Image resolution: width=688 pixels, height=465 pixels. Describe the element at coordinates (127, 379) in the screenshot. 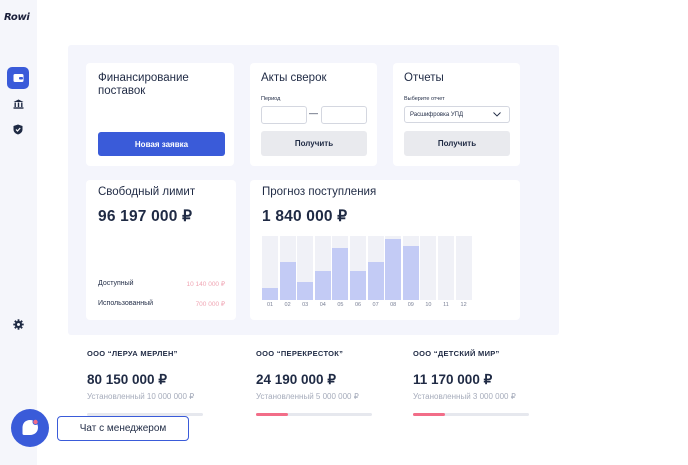

I see `company-amount: 80 150 000 ₽` at that location.